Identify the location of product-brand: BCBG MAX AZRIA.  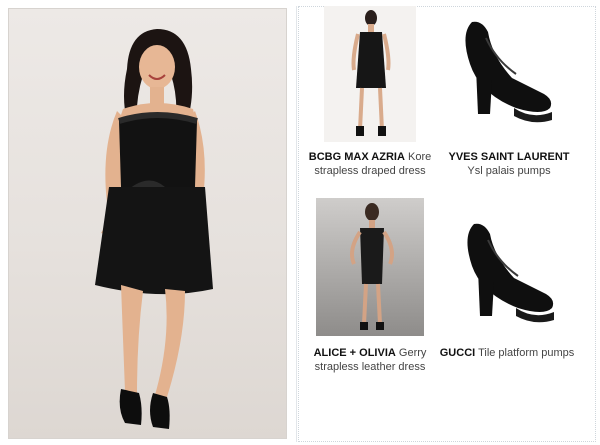
(356, 157).